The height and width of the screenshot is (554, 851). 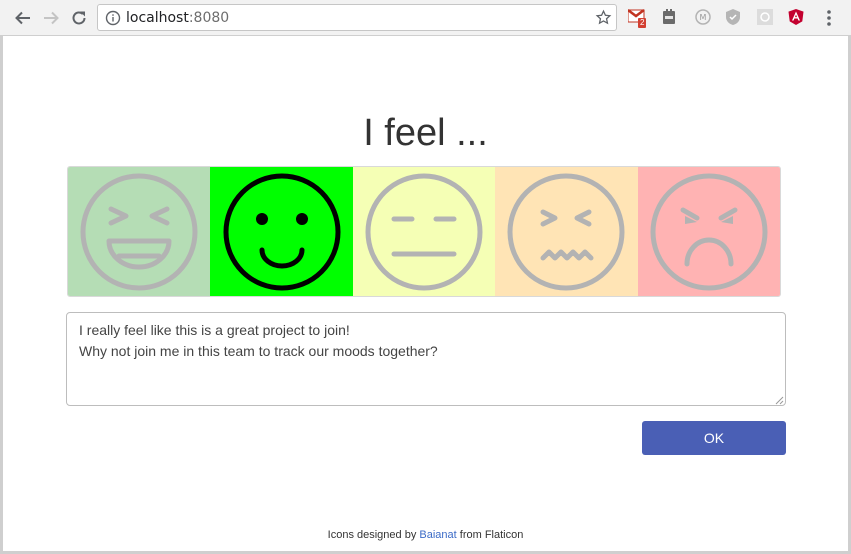 What do you see at coordinates (490, 535) in the screenshot?
I see `footer-suffix: from Flaticon` at bounding box center [490, 535].